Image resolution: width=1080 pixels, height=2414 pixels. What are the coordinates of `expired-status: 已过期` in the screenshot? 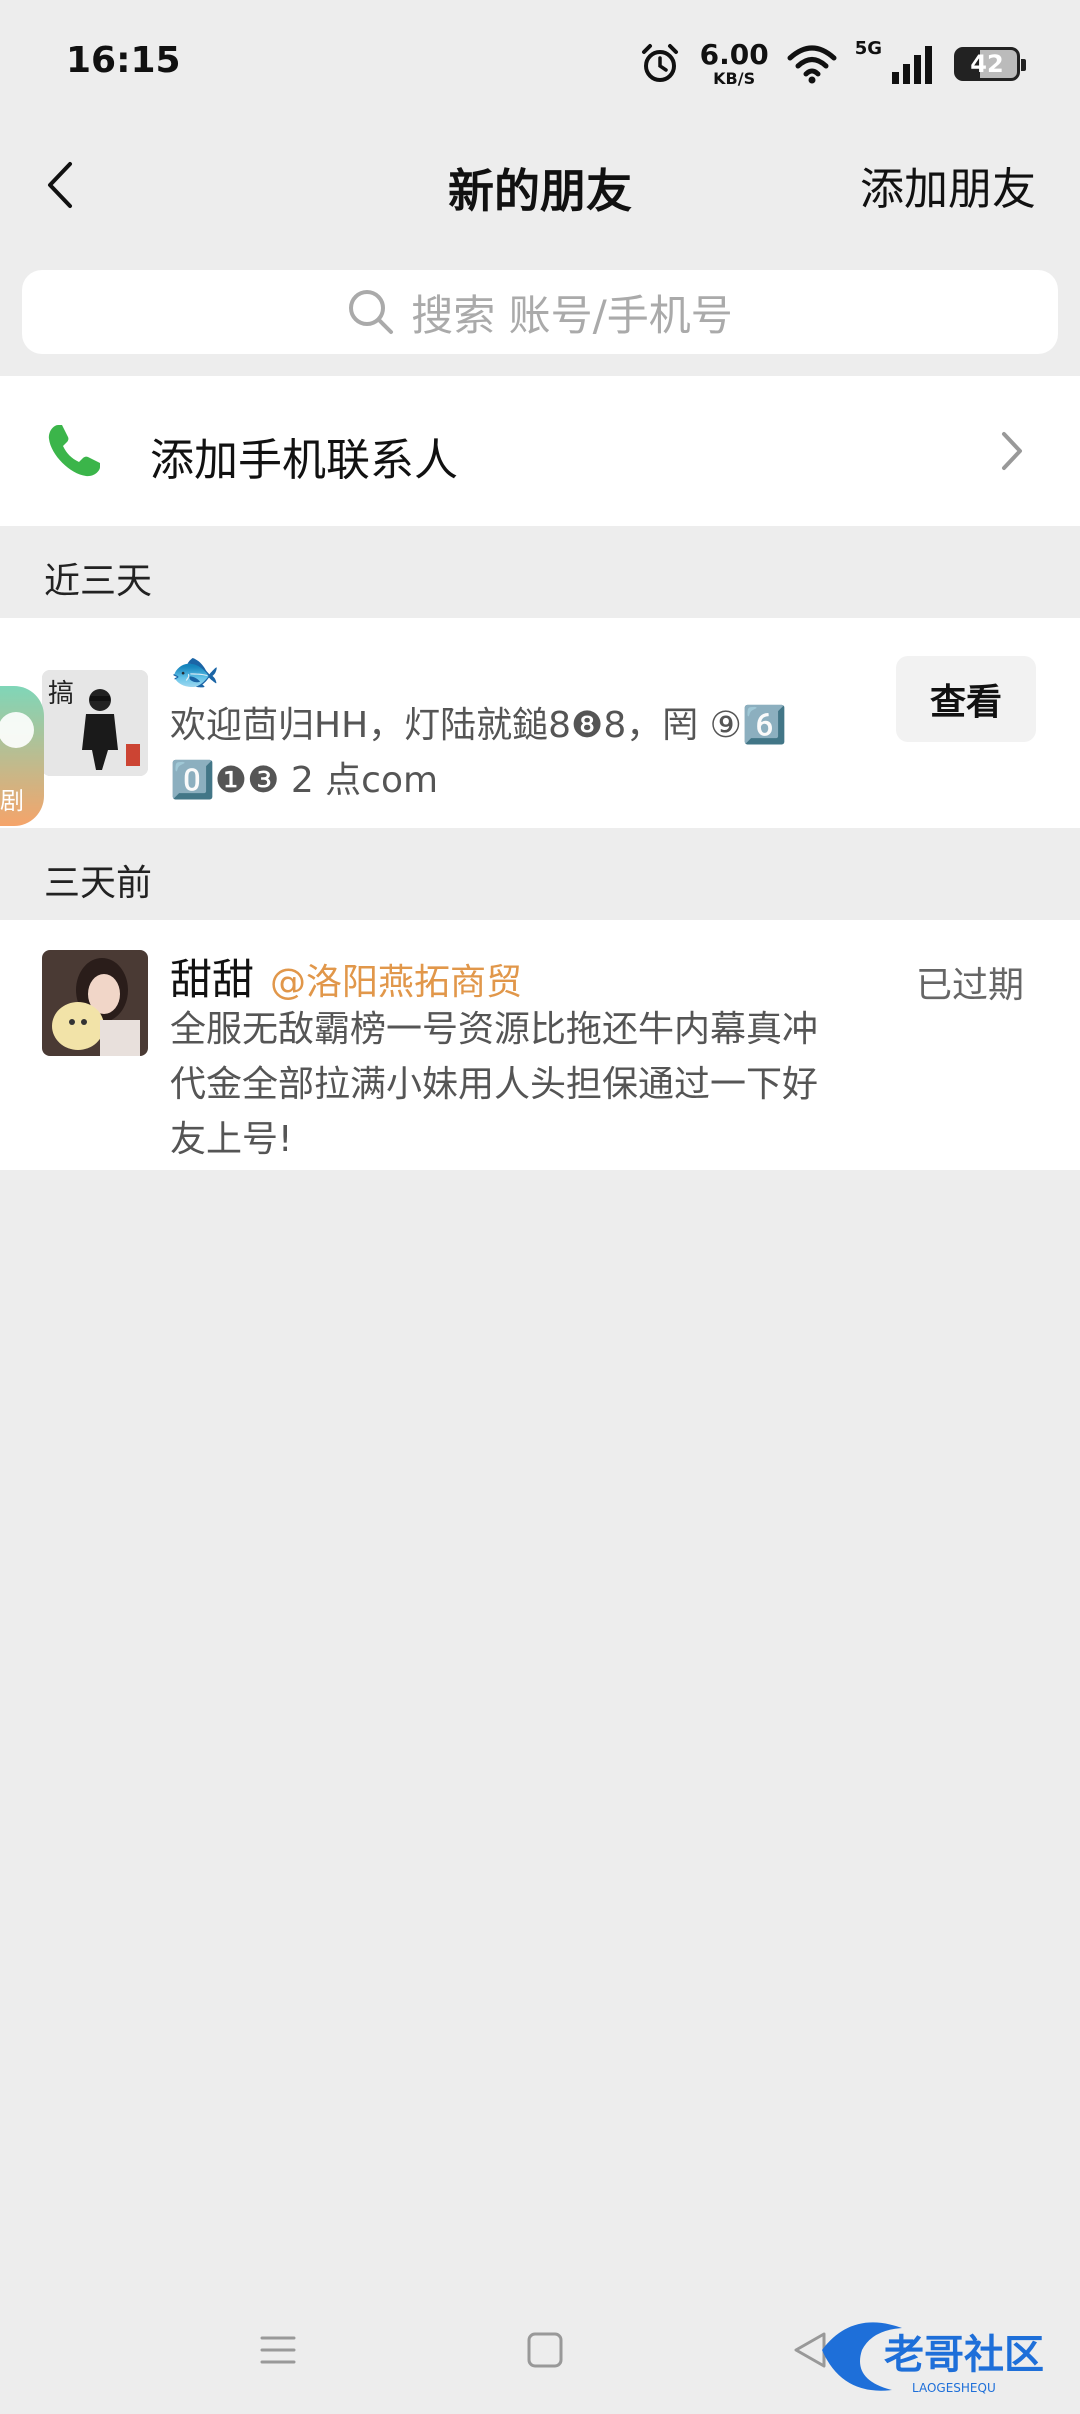 It's located at (969, 985).